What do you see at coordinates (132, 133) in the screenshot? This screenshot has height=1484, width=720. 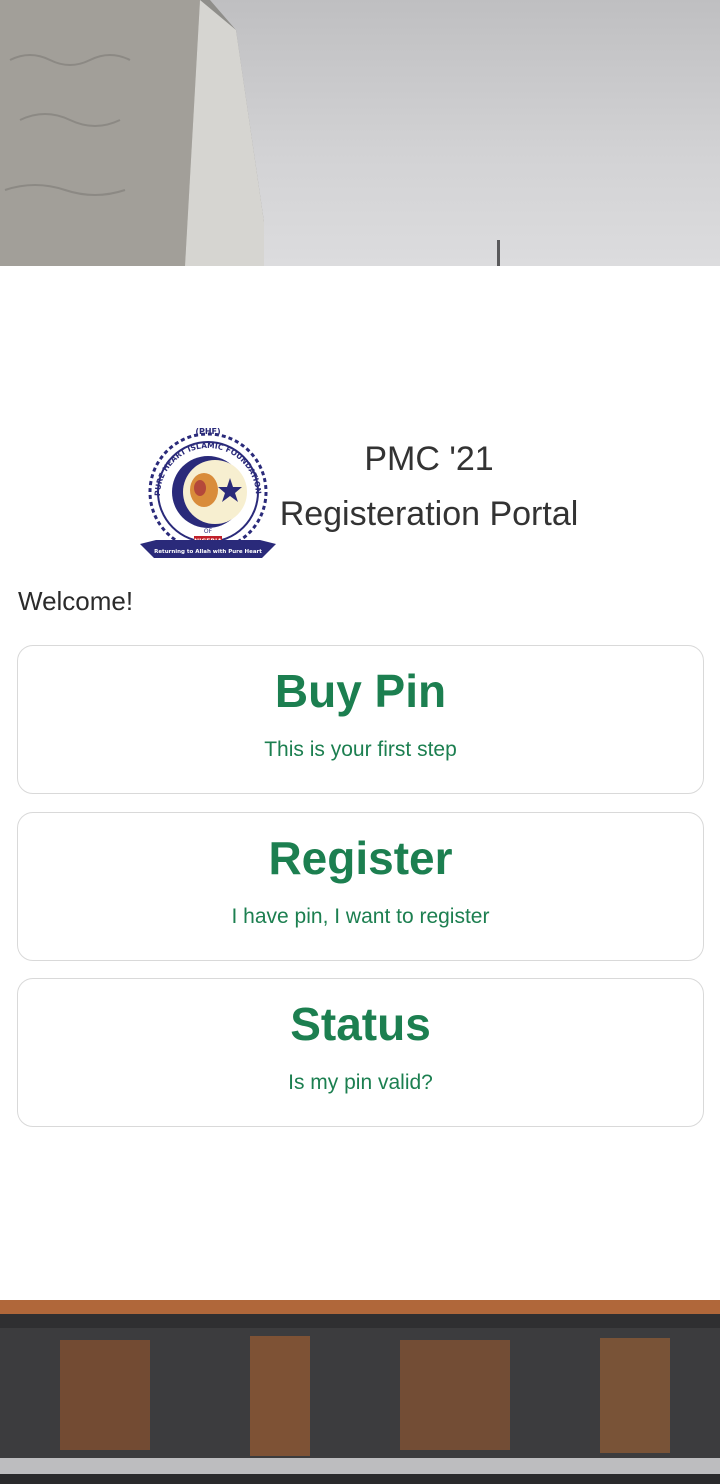 I see `building-image` at bounding box center [132, 133].